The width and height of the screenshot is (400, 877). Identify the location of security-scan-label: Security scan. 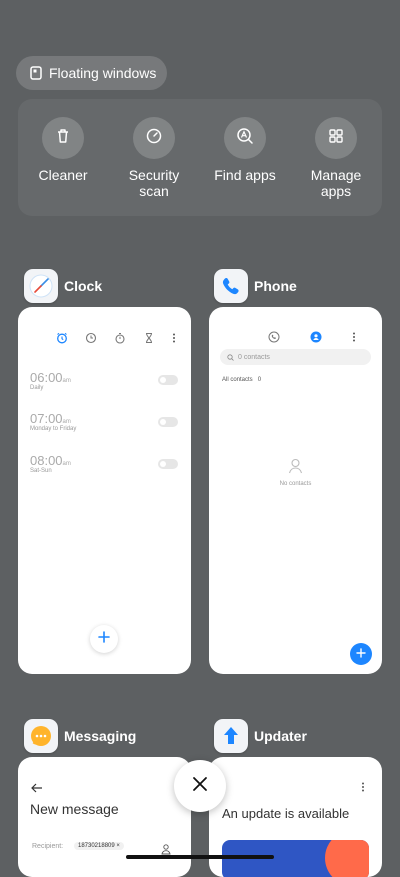
(154, 183).